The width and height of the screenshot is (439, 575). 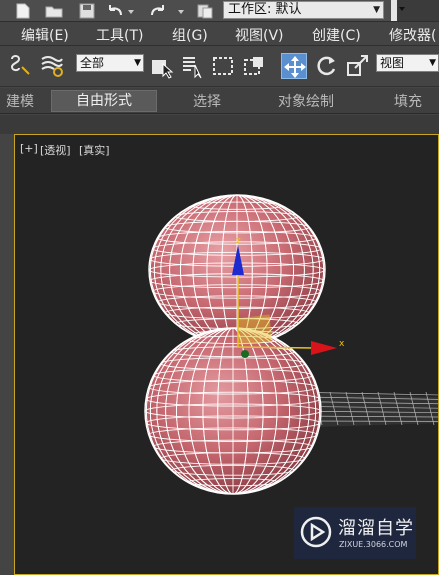 I want to click on menu-item-create: 创建(C), so click(x=336, y=35).